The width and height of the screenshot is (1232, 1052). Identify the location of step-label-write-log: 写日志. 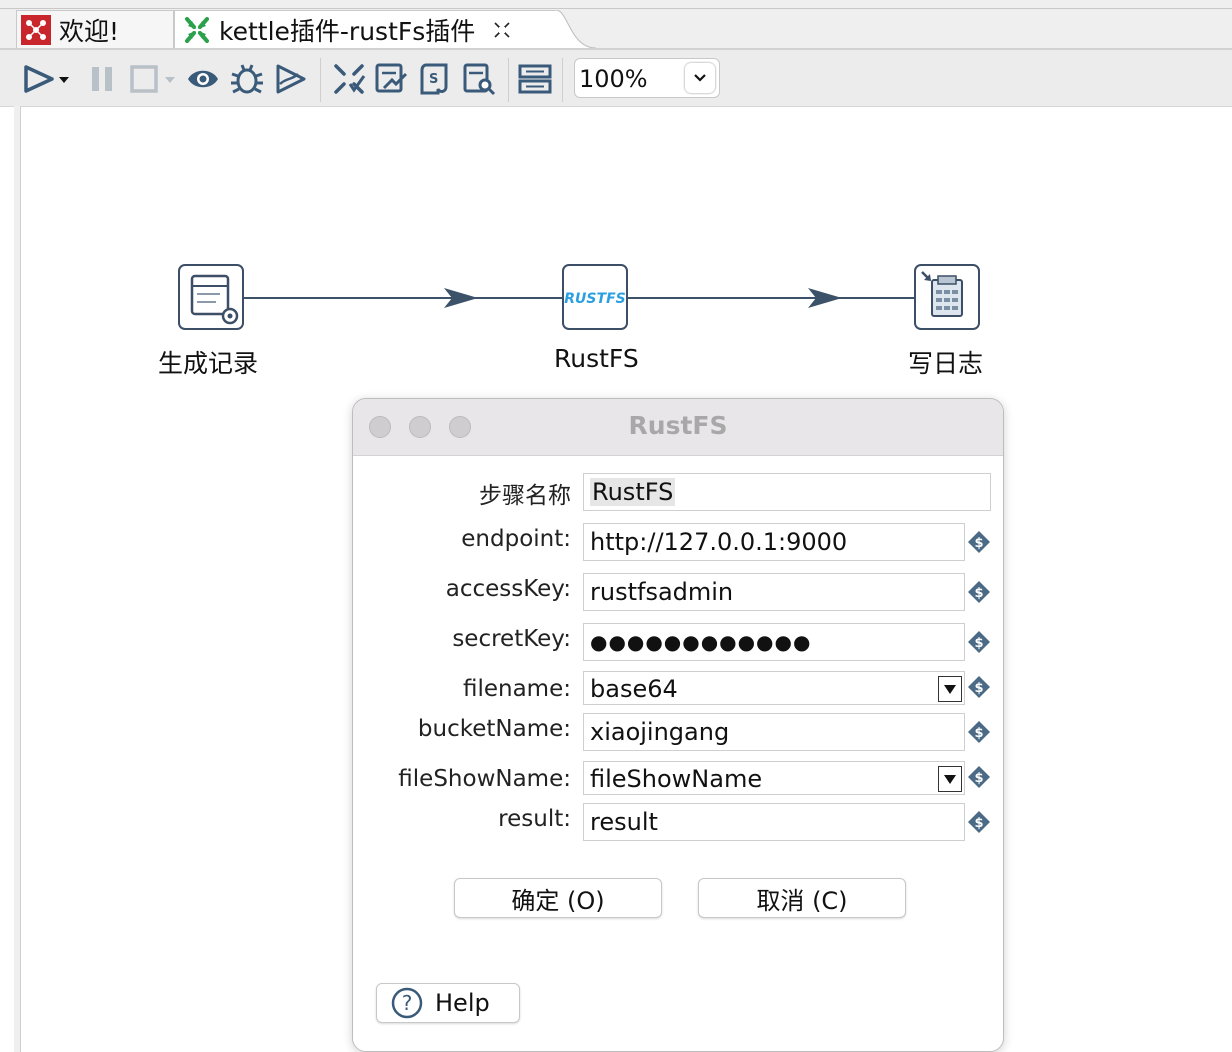
(946, 363).